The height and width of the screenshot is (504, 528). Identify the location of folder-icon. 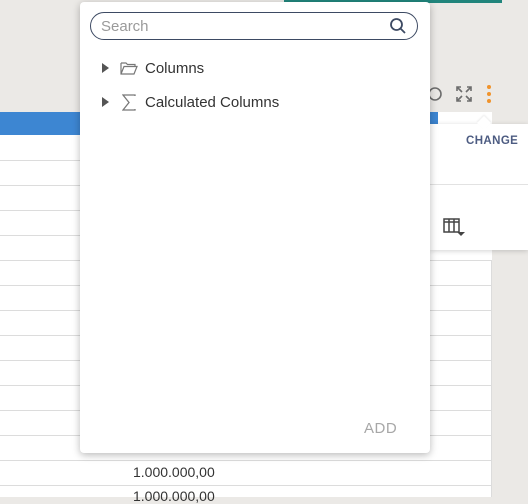
(129, 68).